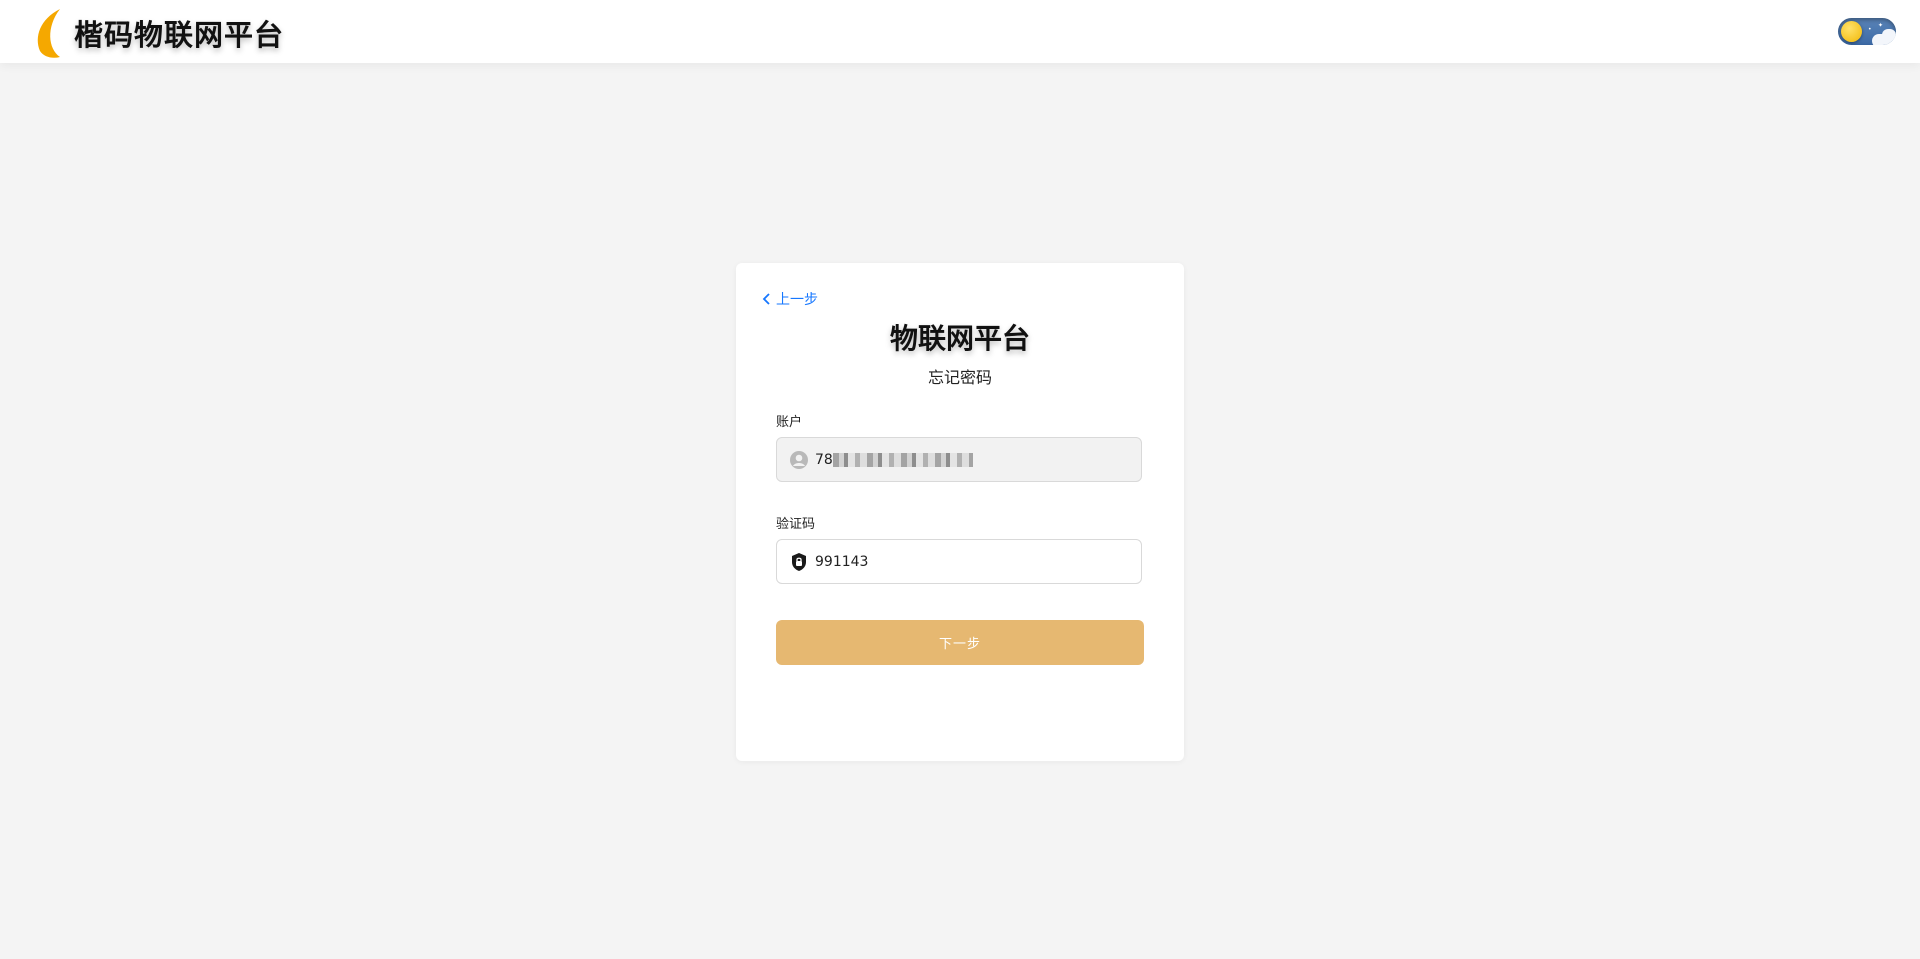 This screenshot has height=959, width=1920. I want to click on theme-toggle-switch: ✦ •, so click(1867, 31).